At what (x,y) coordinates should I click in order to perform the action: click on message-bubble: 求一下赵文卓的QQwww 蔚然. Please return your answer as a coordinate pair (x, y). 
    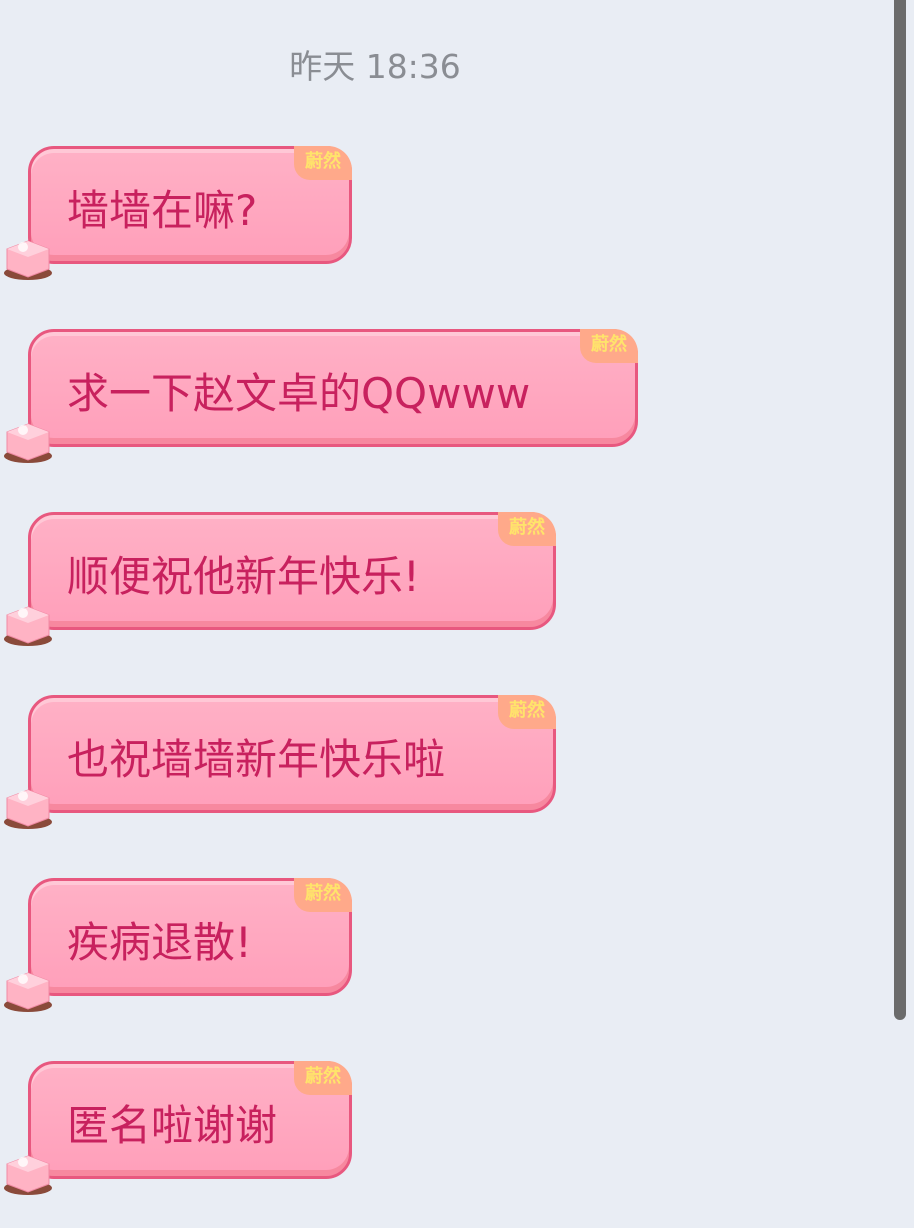
    Looking at the image, I should click on (321, 396).